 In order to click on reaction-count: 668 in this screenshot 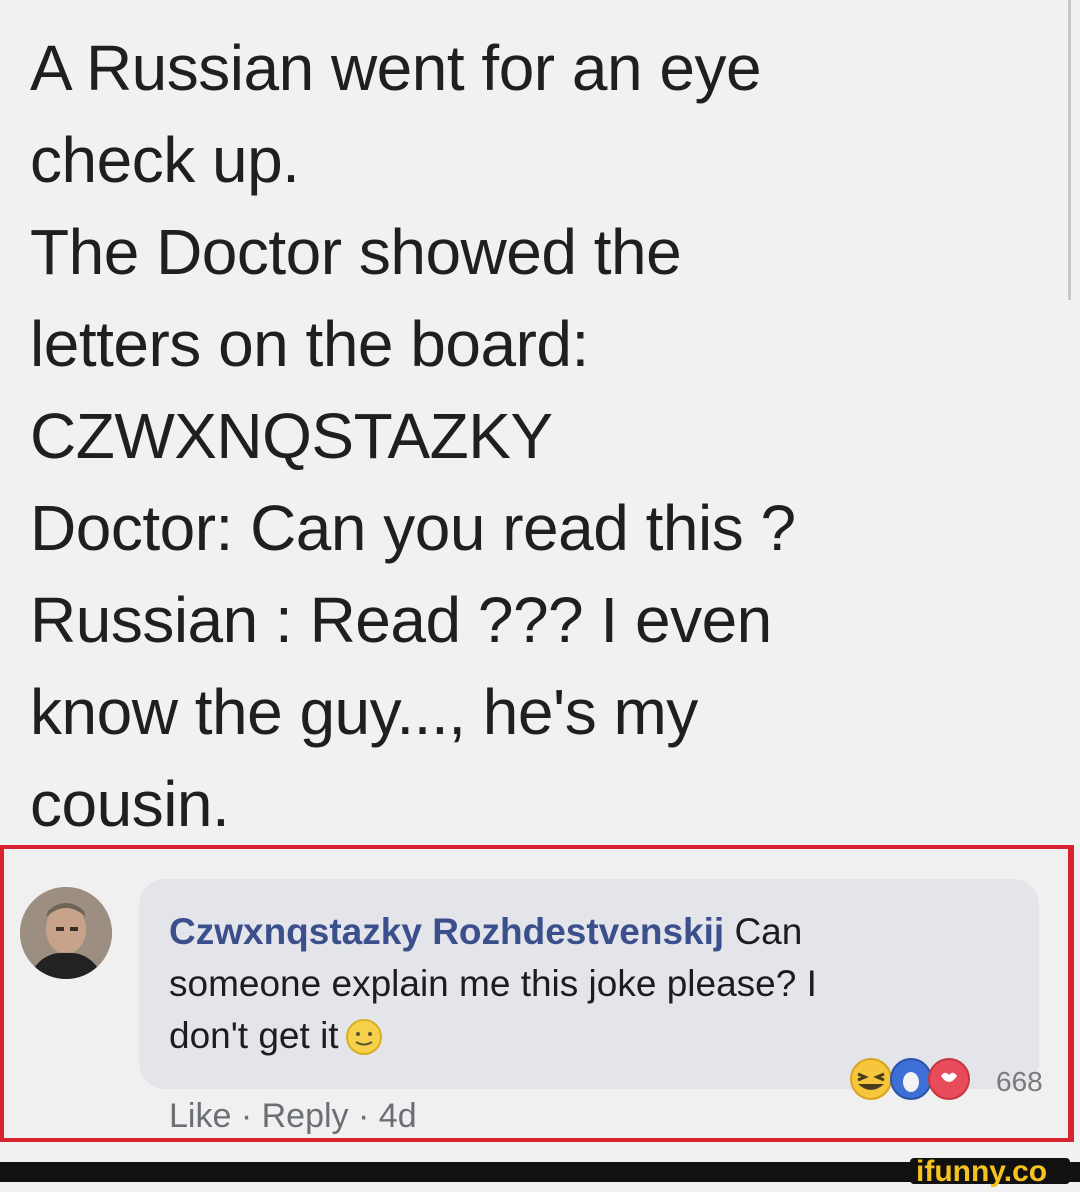, I will do `click(1019, 1081)`.